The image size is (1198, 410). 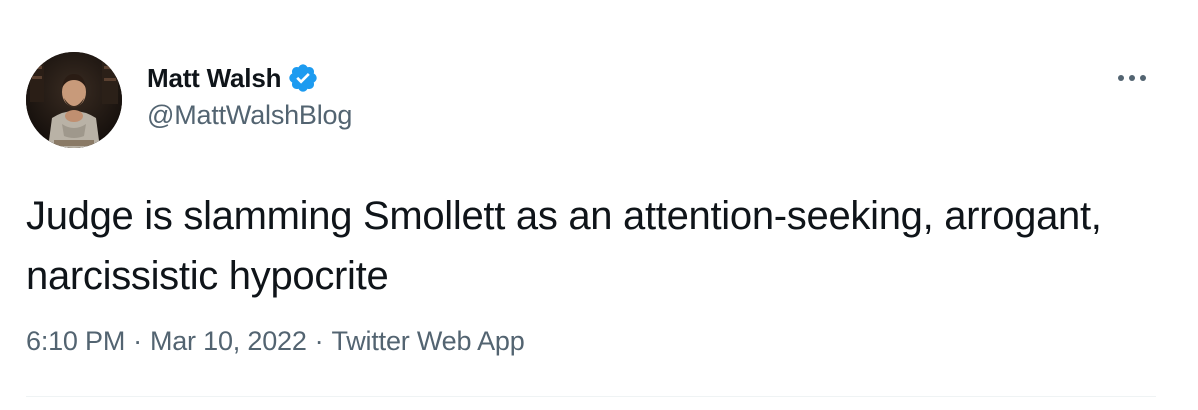 I want to click on more-dots-icon, so click(x=1132, y=78).